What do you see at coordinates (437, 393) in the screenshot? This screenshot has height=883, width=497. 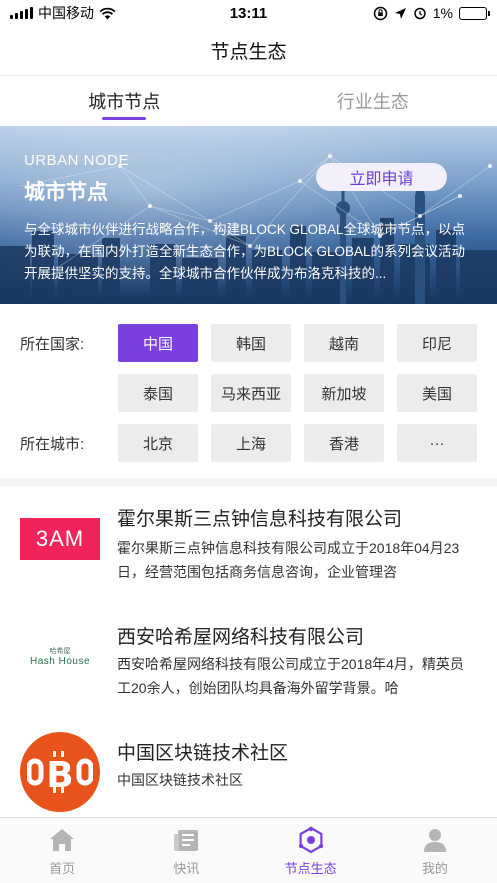 I see `country-chip: 美国` at bounding box center [437, 393].